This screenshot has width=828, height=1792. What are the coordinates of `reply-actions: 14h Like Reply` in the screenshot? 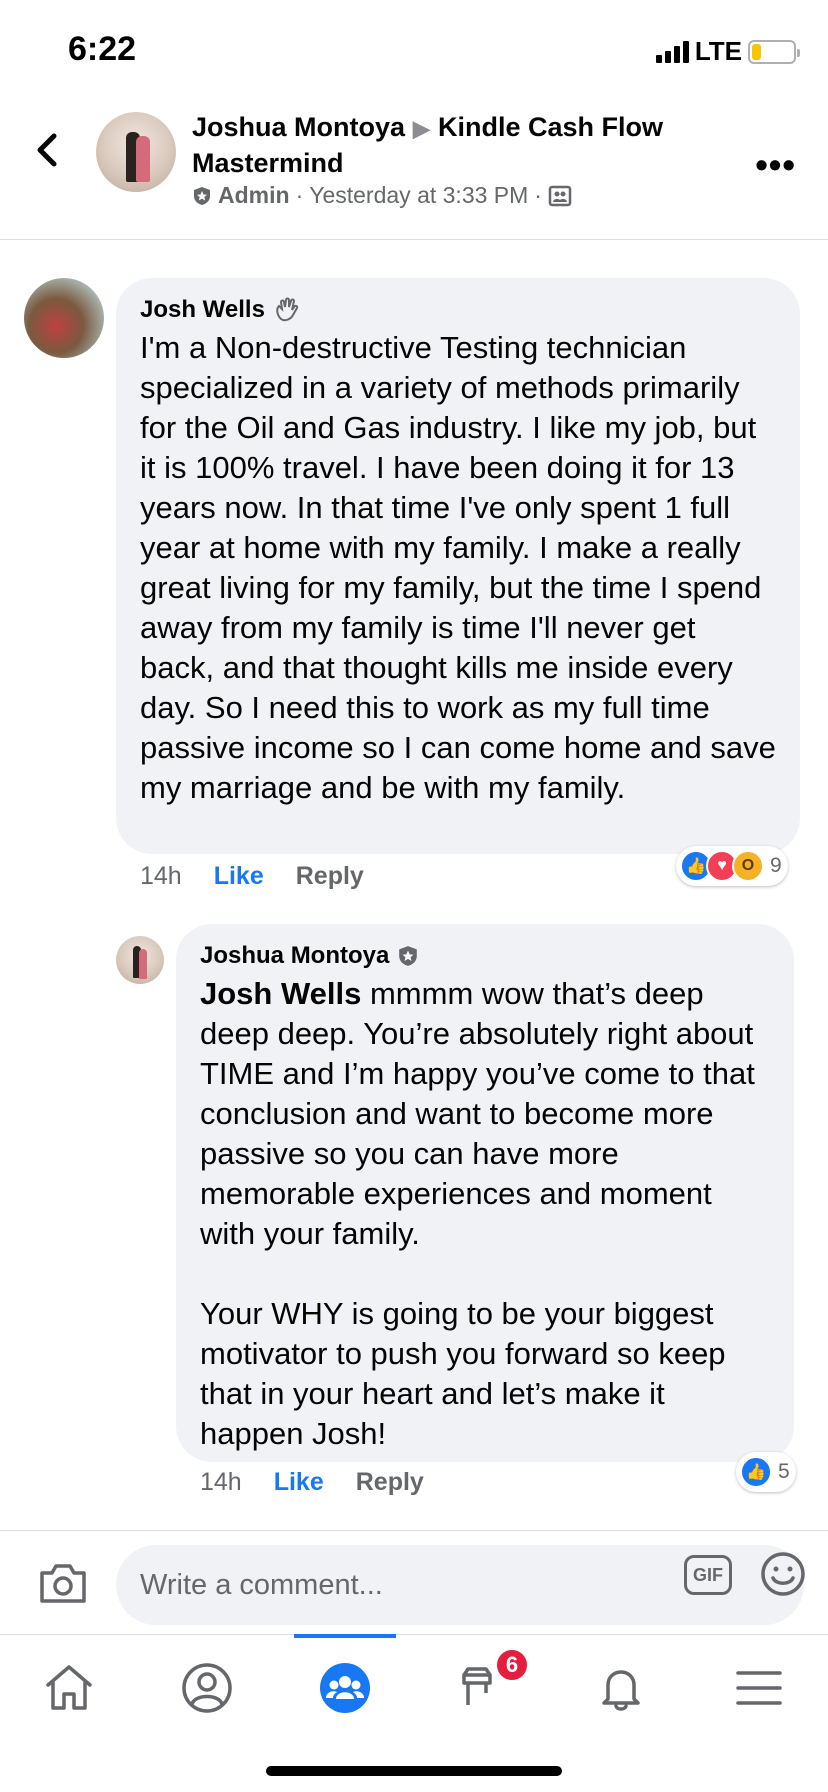 It's located at (312, 1482).